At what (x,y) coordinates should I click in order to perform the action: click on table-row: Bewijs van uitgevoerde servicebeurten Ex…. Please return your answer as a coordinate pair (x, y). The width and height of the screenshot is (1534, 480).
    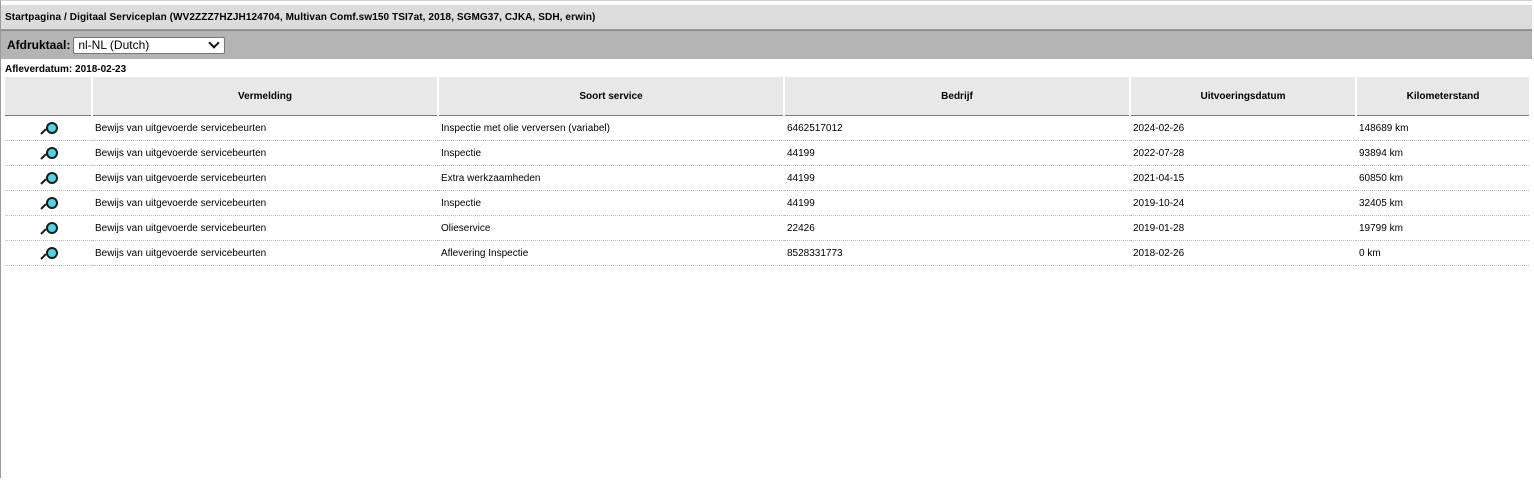
    Looking at the image, I should click on (767, 178).